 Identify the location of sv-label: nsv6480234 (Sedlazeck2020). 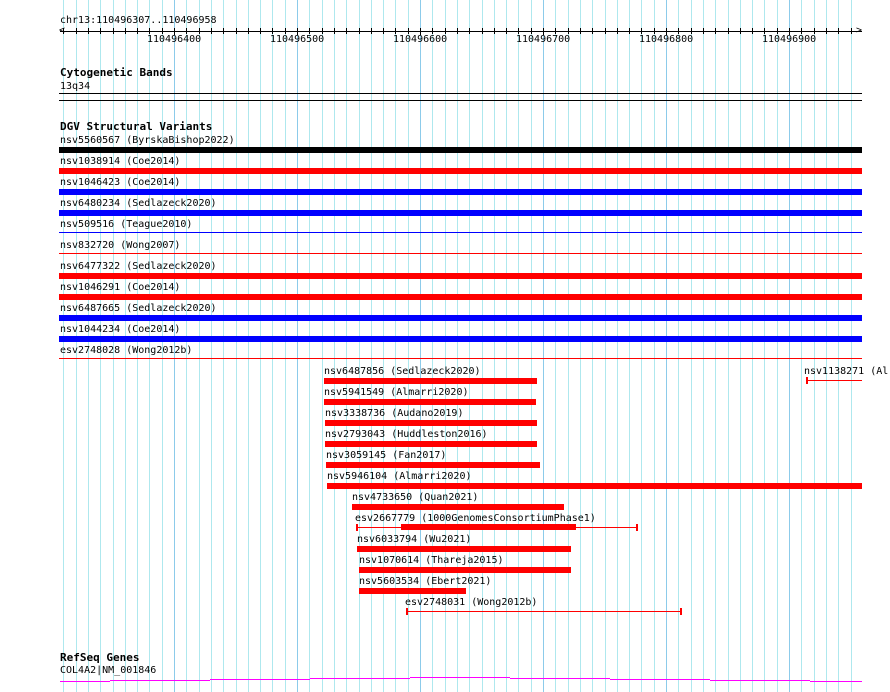
(138, 203).